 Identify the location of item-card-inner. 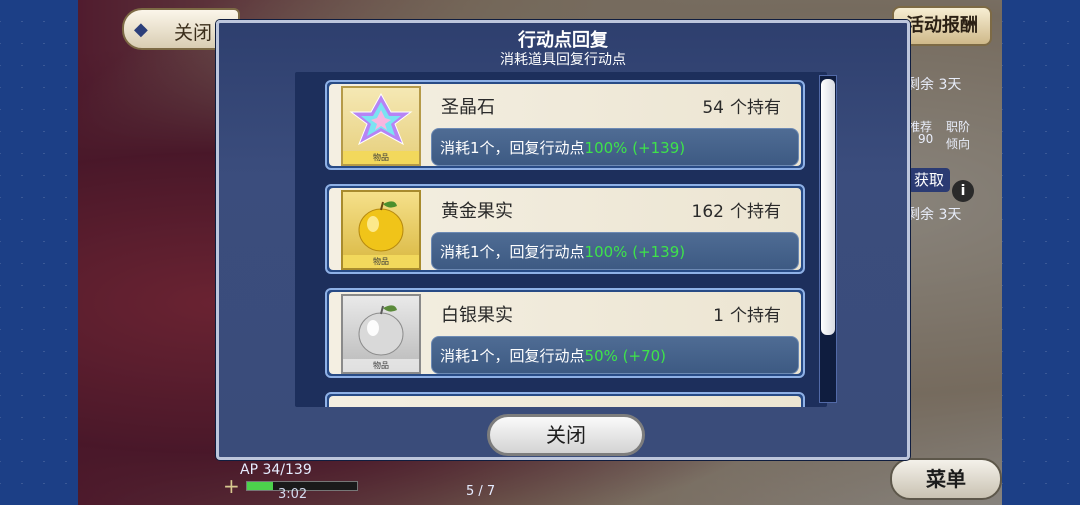
(565, 401).